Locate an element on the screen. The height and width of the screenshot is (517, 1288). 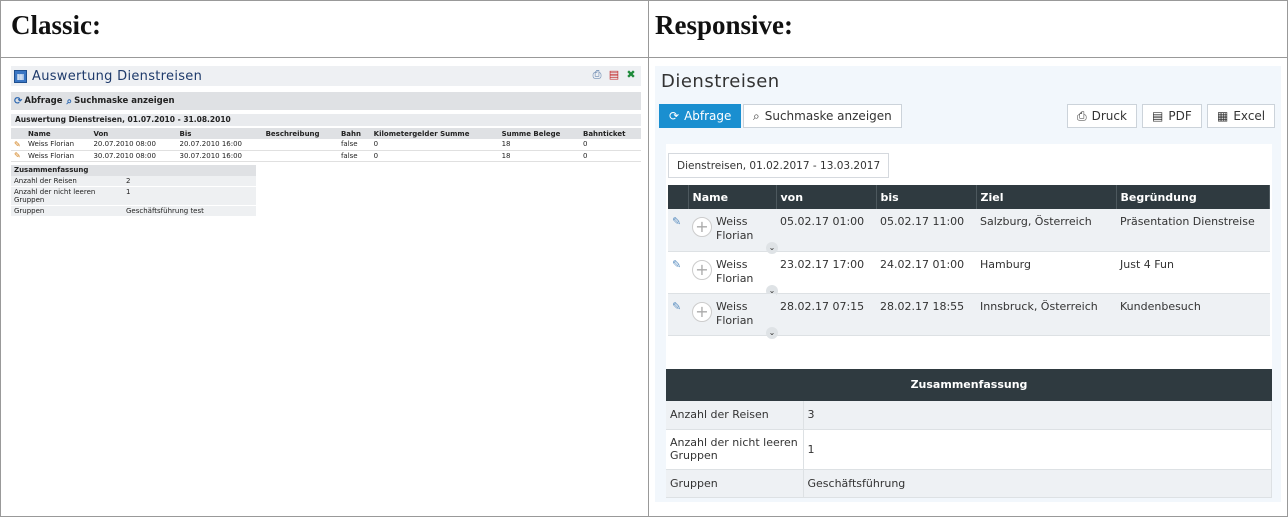
print-icon: ⎙ is located at coordinates (597, 75).